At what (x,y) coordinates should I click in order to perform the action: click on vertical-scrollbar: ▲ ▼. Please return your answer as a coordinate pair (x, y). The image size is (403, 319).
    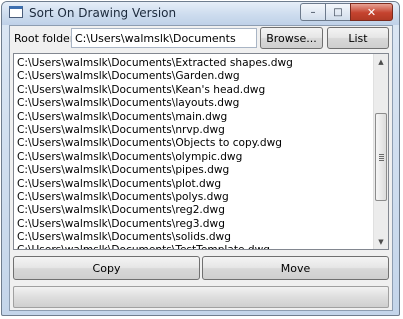
    Looking at the image, I should click on (380, 151).